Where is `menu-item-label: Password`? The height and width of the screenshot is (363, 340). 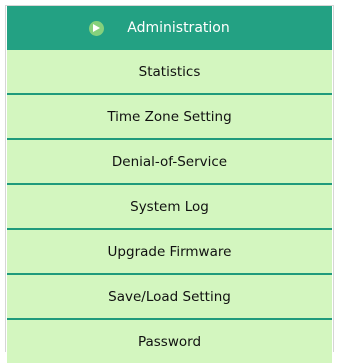
menu-item-label: Password is located at coordinates (169, 341).